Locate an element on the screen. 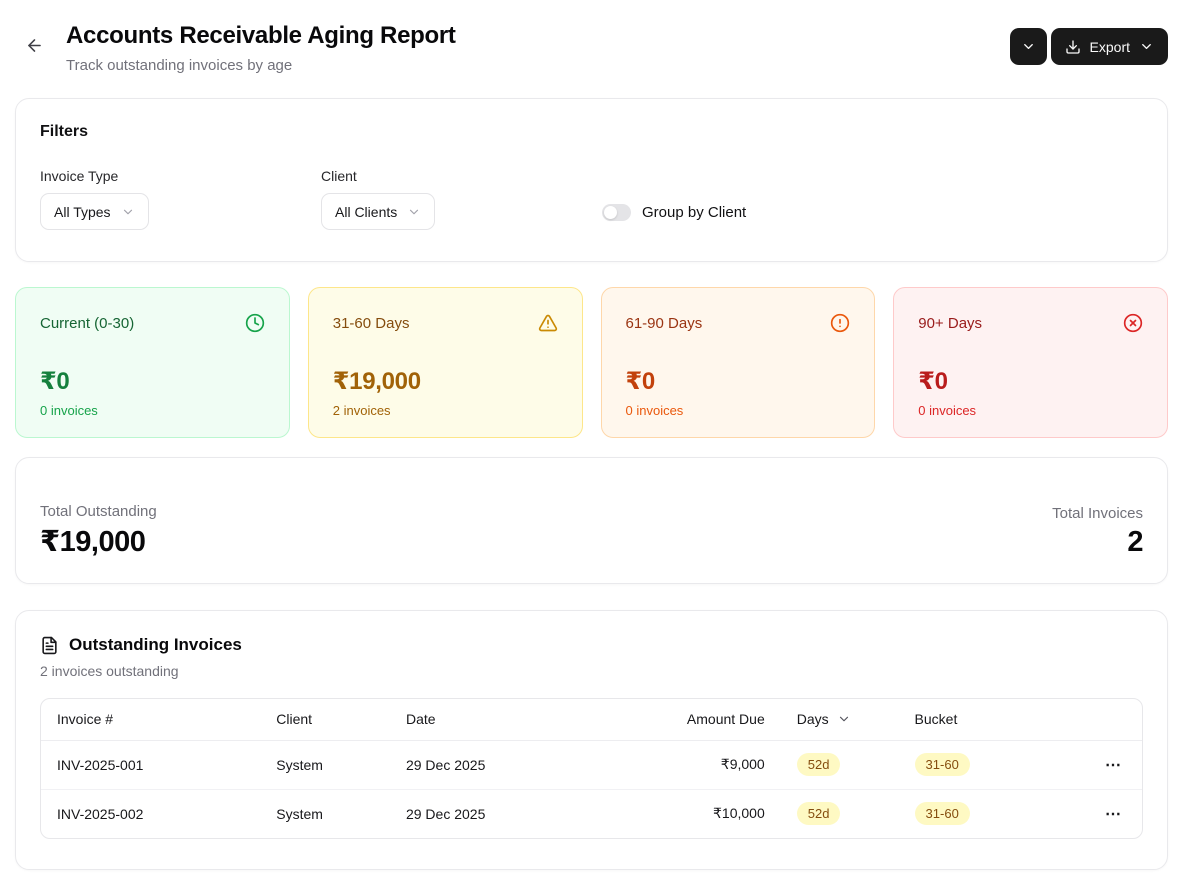 This screenshot has height=893, width=1183. invoices-section-subtitle: 2 invoices outstanding is located at coordinates (109, 671).